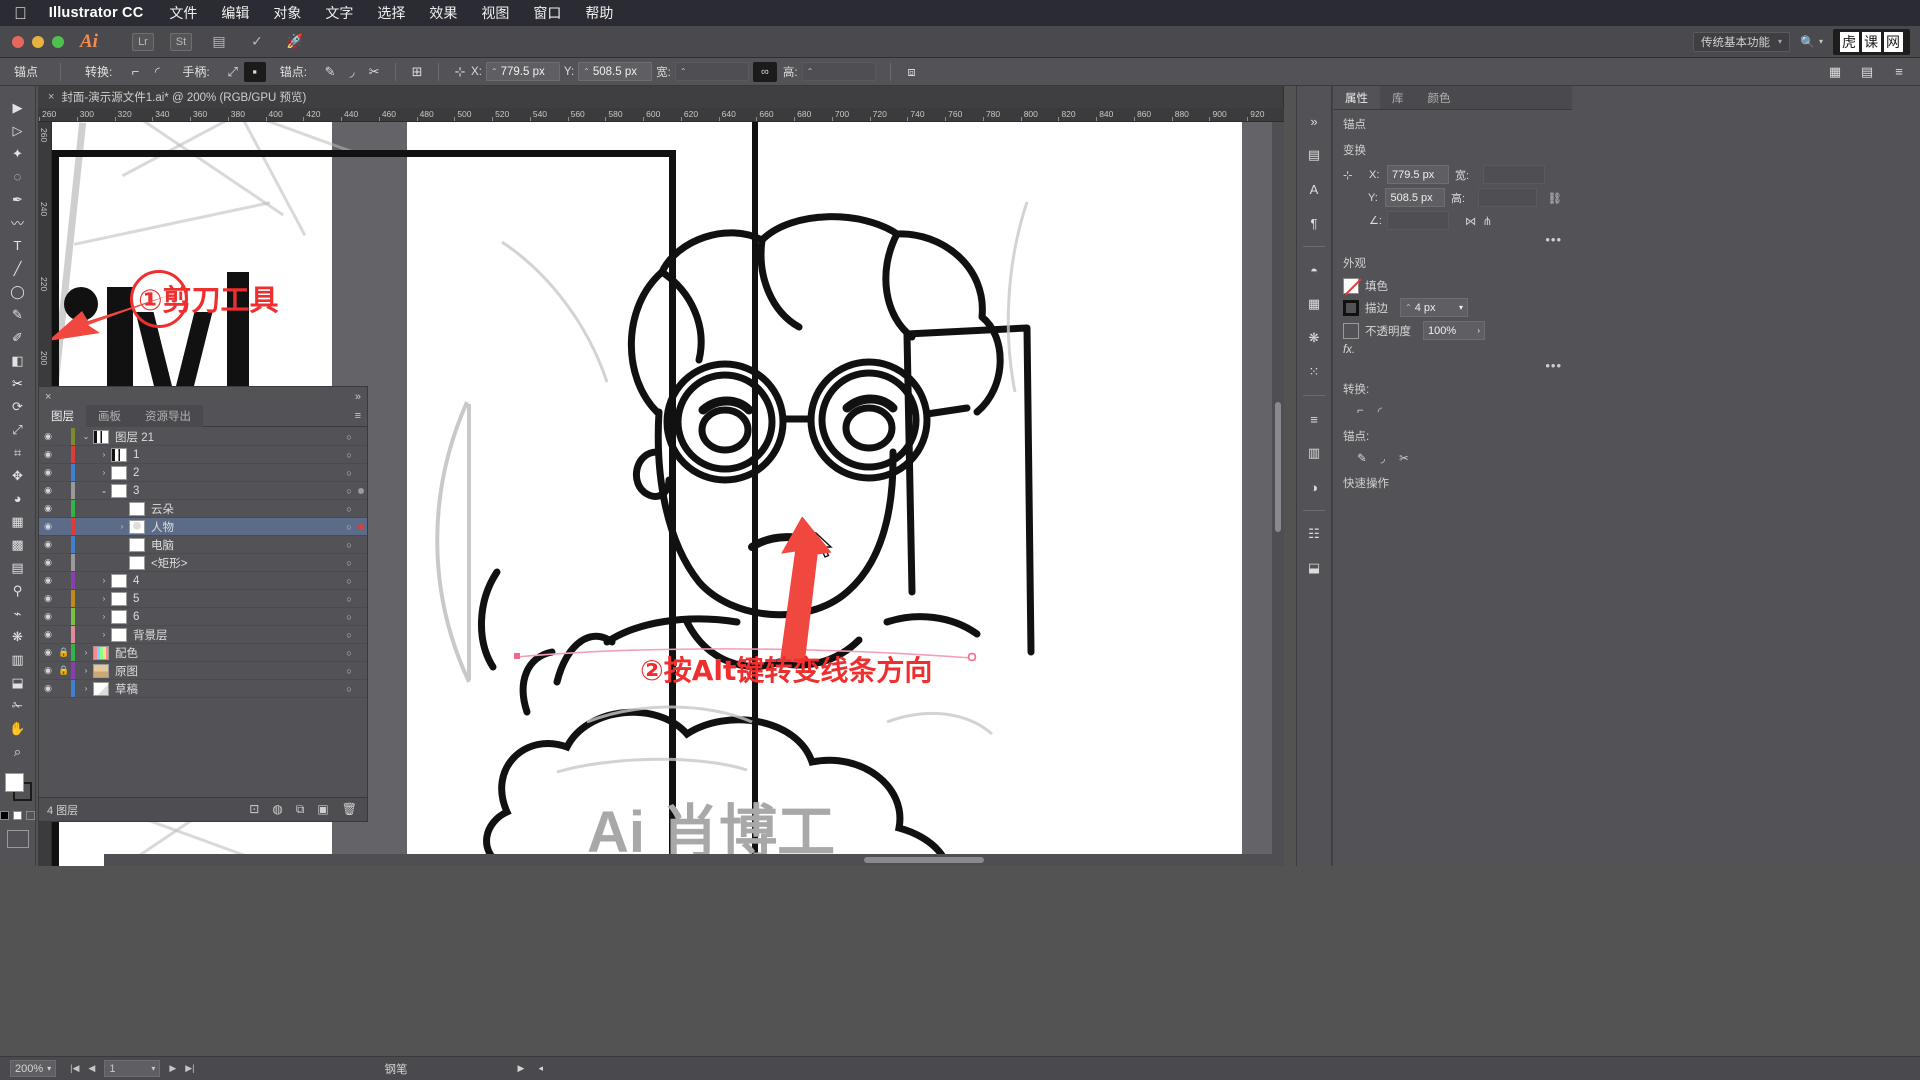  What do you see at coordinates (295, 42) in the screenshot?
I see `rocket-icon: 🚀` at bounding box center [295, 42].